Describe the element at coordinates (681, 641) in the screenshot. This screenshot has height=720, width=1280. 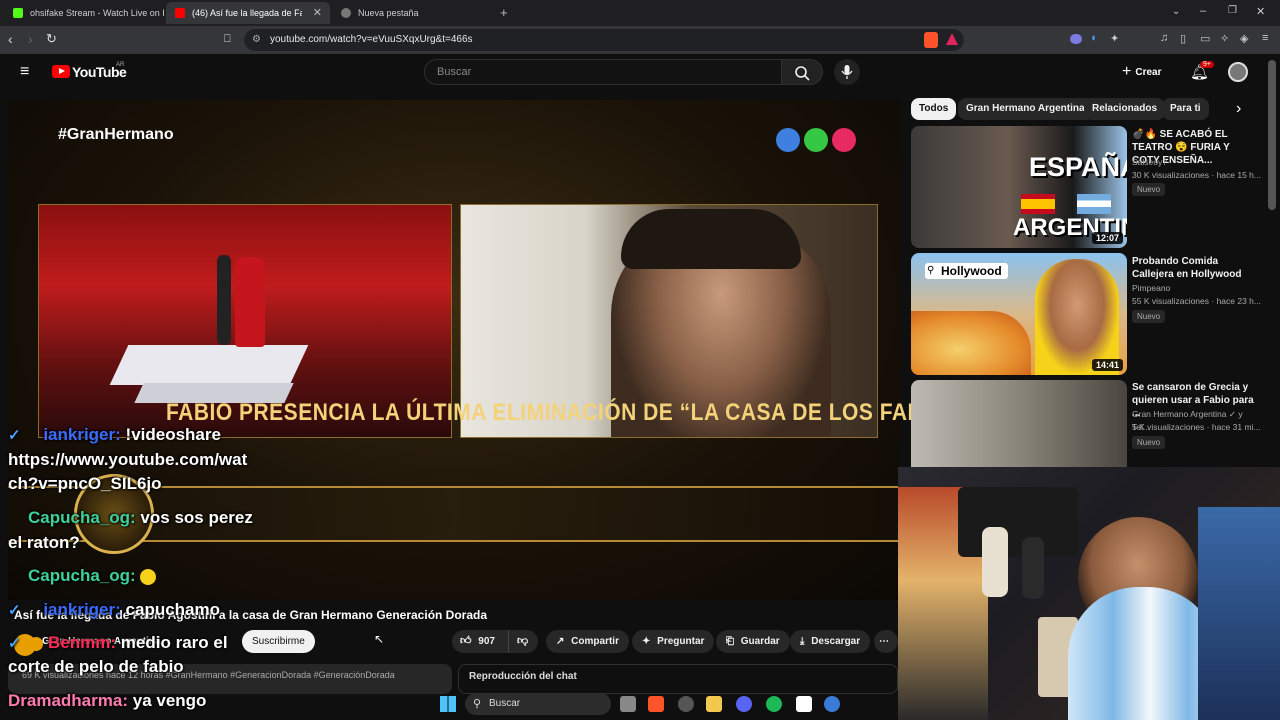
I see `ask-label: Preguntar` at that location.